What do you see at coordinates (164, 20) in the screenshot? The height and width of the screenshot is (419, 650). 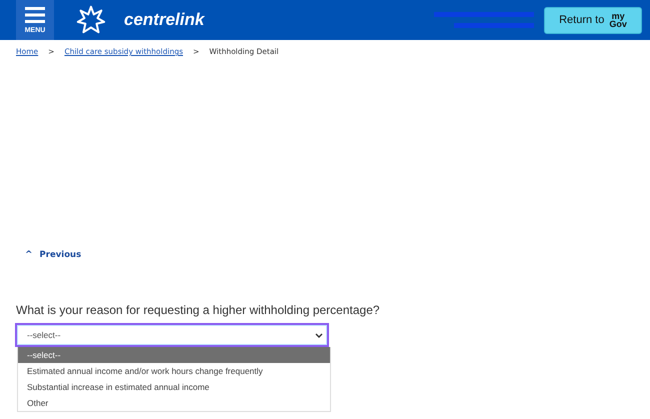 I see `brand-name: centrelink` at bounding box center [164, 20].